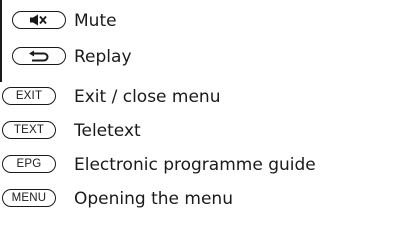 Image resolution: width=400 pixels, height=240 pixels. I want to click on legend-label-exit: Exit / close menu, so click(147, 97).